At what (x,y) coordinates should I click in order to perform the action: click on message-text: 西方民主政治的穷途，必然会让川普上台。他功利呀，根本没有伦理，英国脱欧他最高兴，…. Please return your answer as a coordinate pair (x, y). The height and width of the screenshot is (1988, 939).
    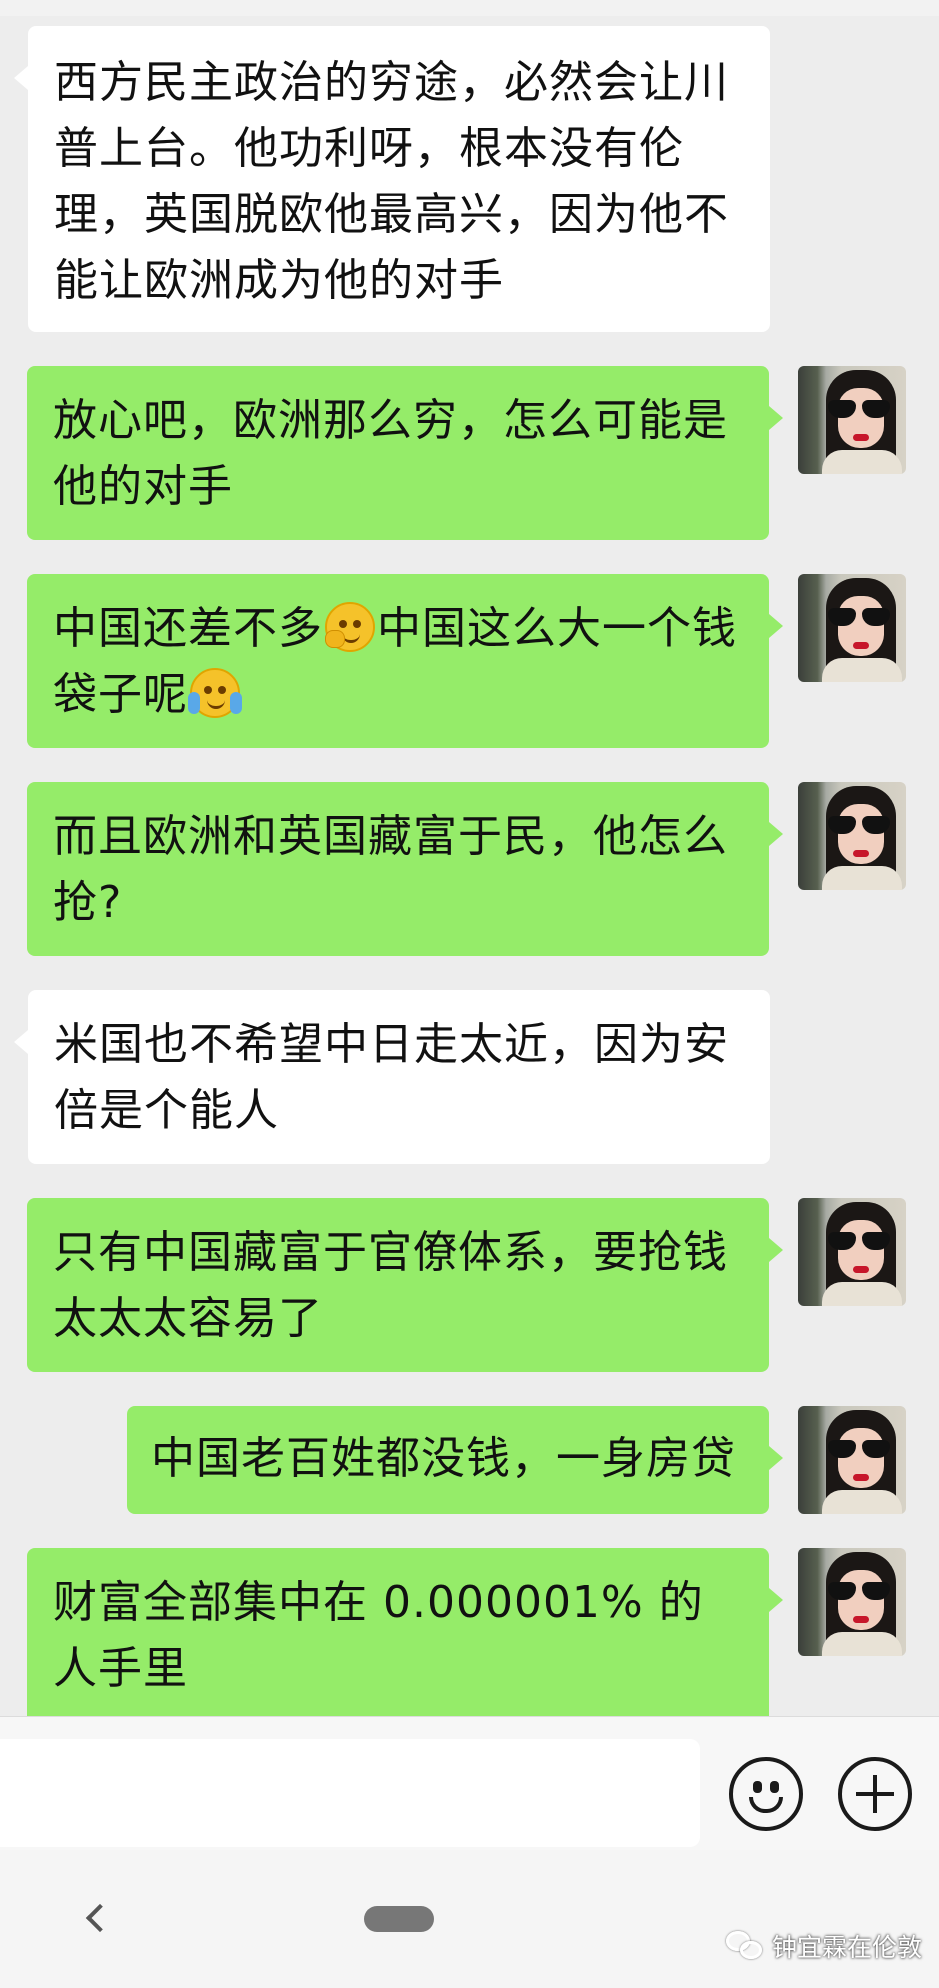
    Looking at the image, I should click on (391, 181).